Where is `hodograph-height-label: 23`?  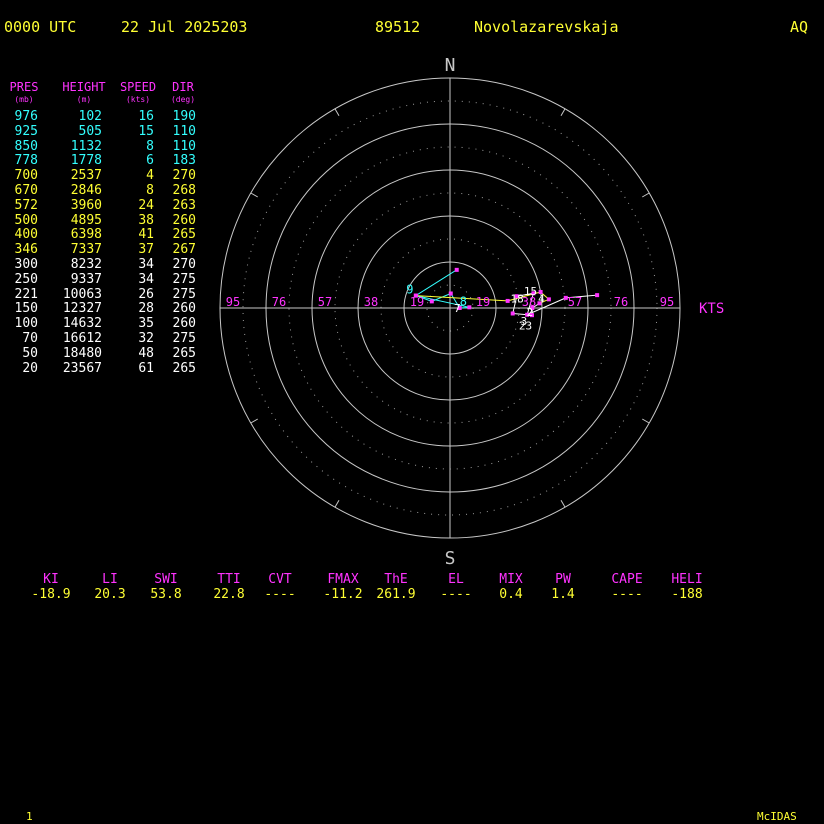
hodograph-height-label: 23 is located at coordinates (525, 325).